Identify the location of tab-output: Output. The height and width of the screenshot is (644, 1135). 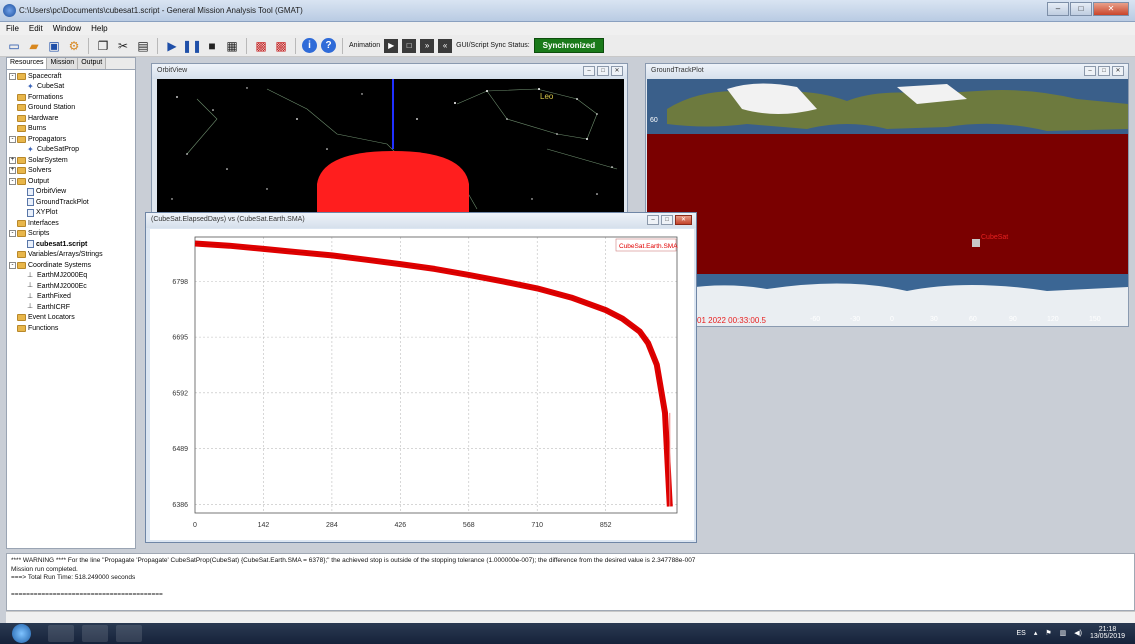
(92, 63).